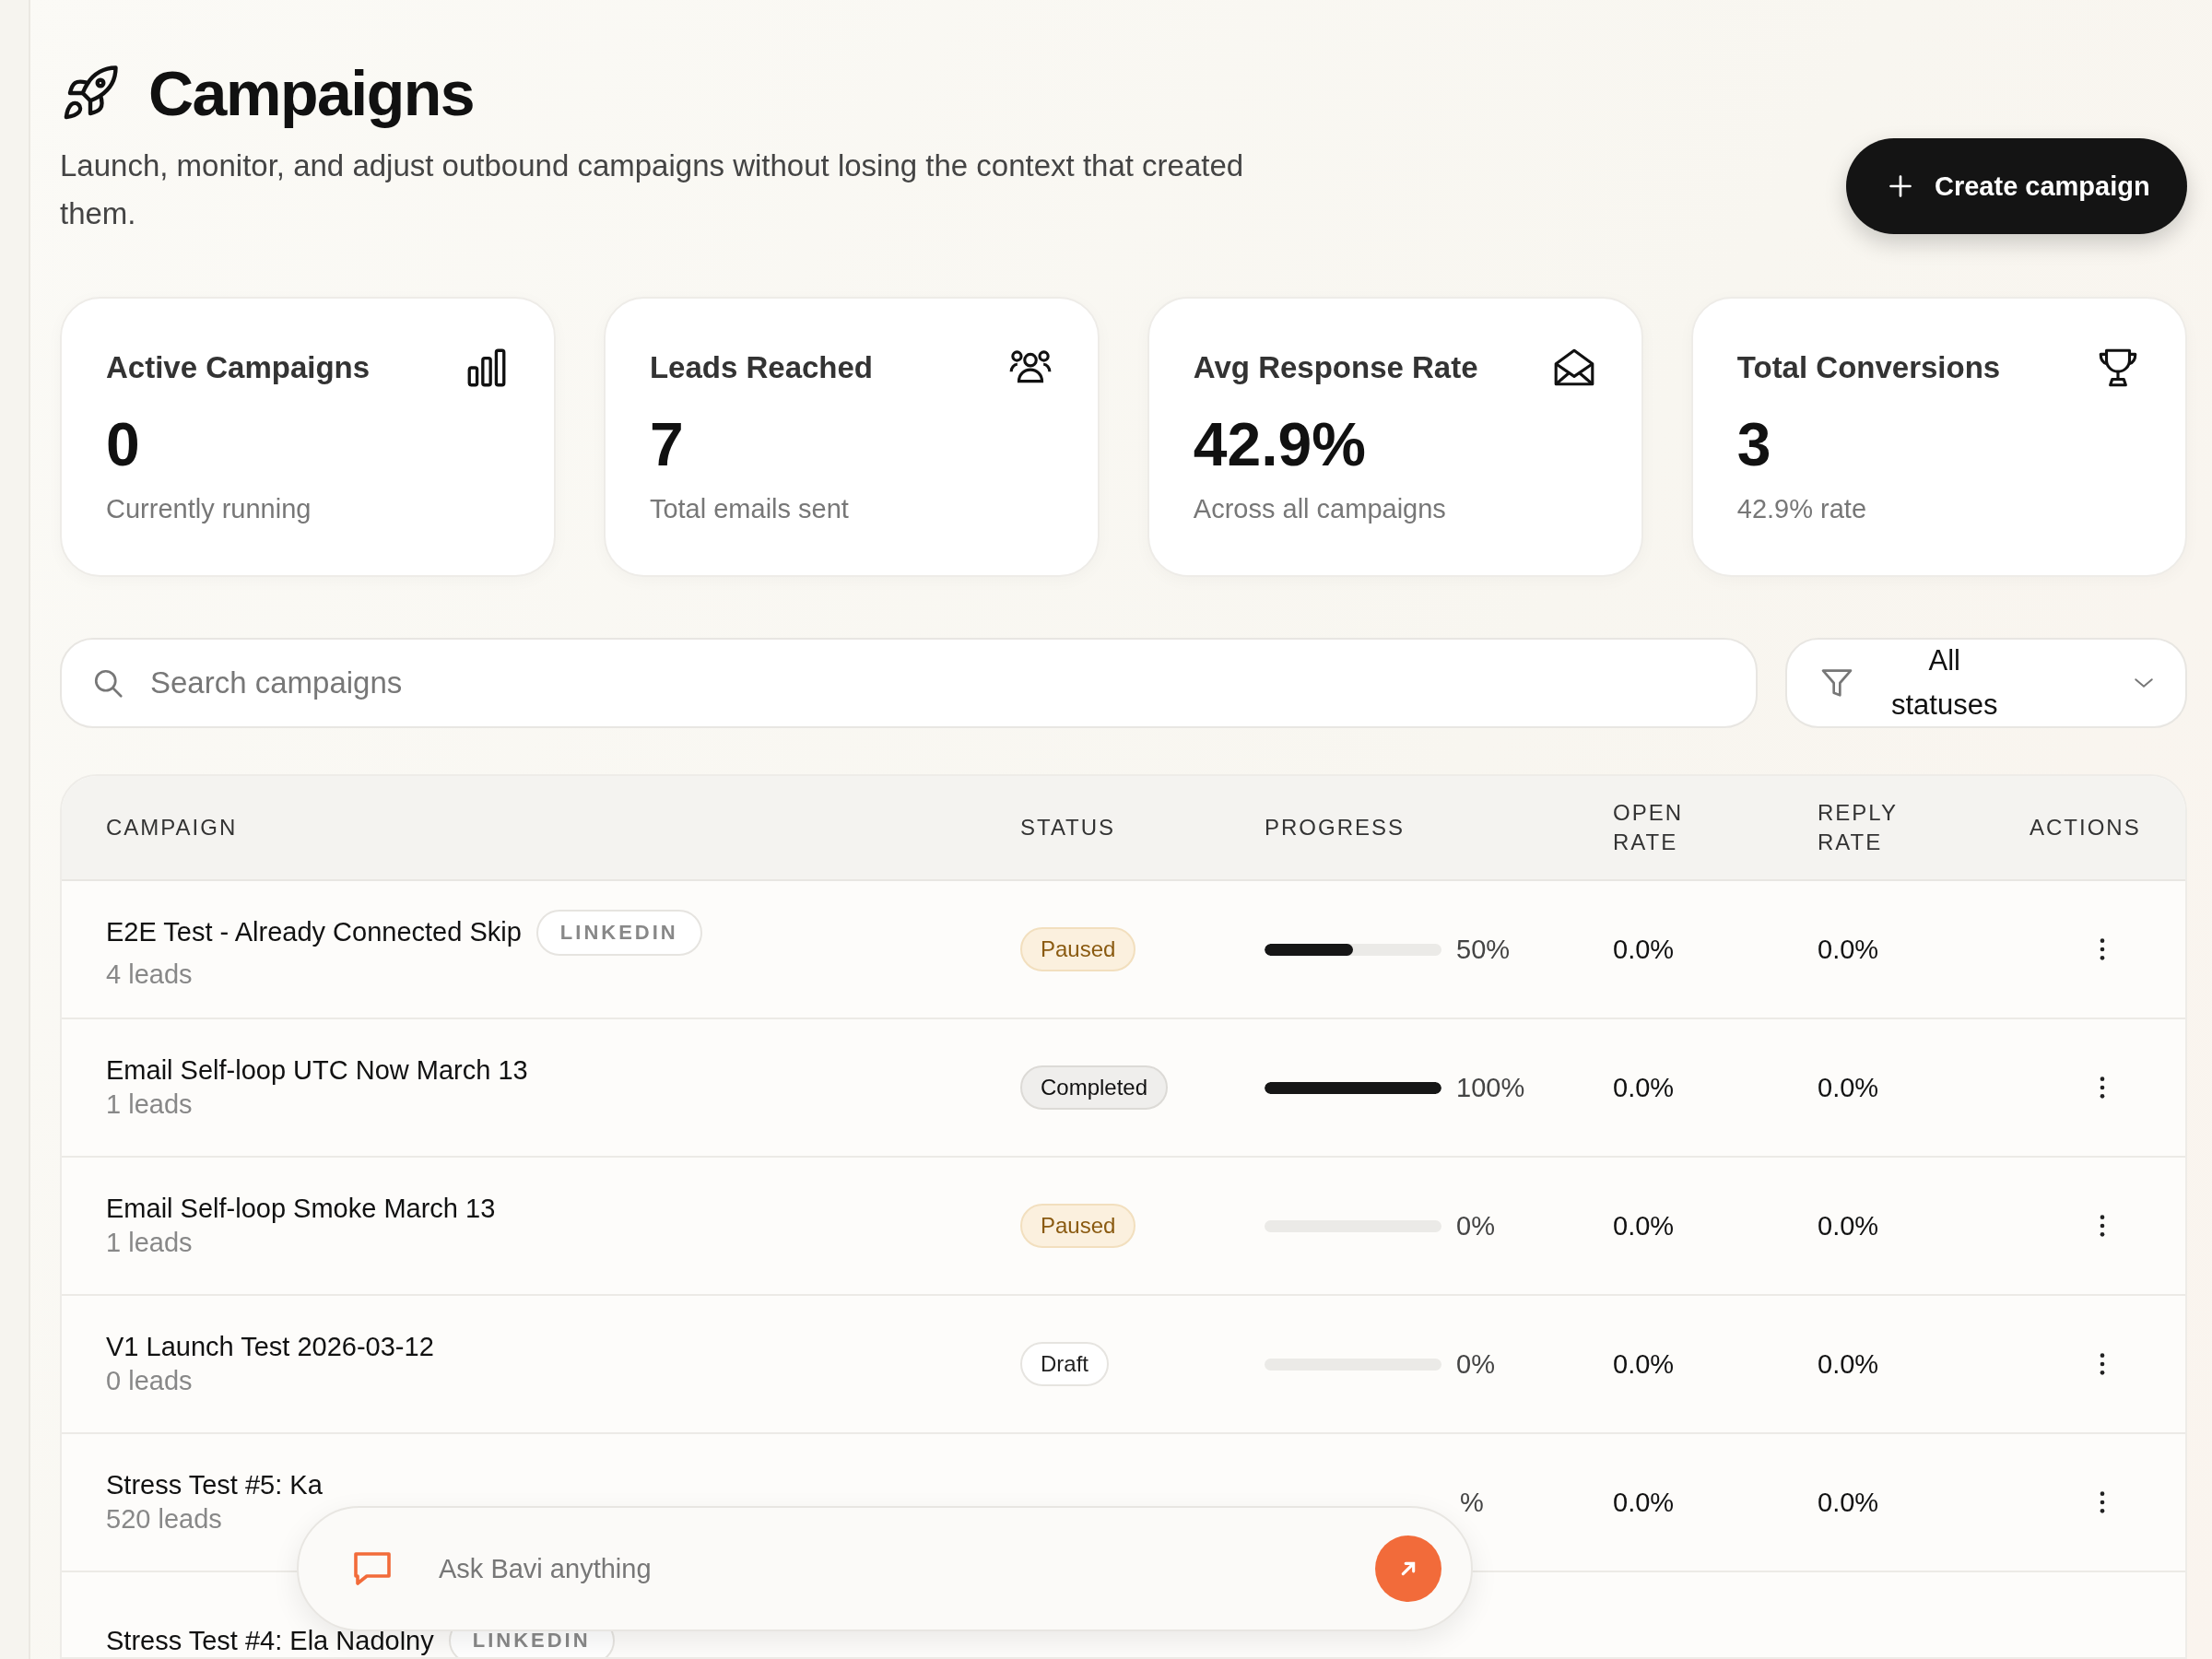 The width and height of the screenshot is (2212, 1659). Describe the element at coordinates (1858, 827) in the screenshot. I see `column-header: REPLY RATE` at that location.